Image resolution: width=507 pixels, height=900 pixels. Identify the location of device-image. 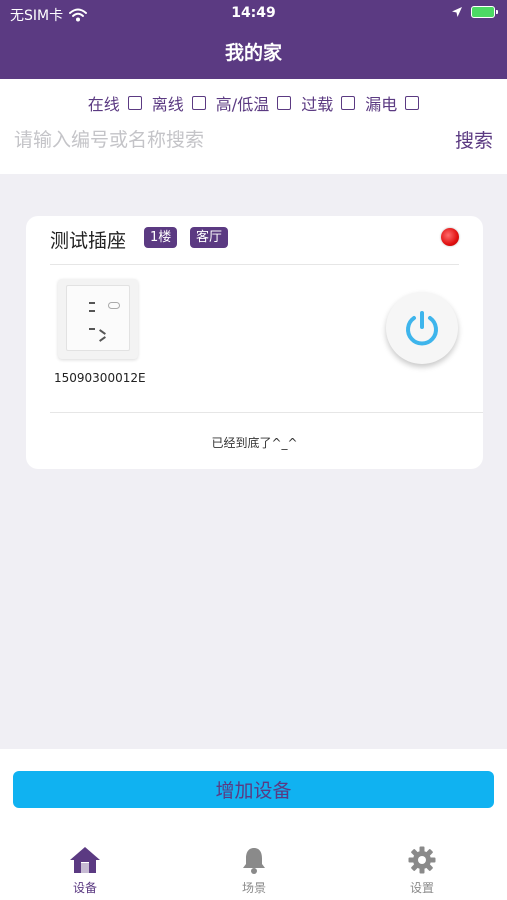
(98, 319).